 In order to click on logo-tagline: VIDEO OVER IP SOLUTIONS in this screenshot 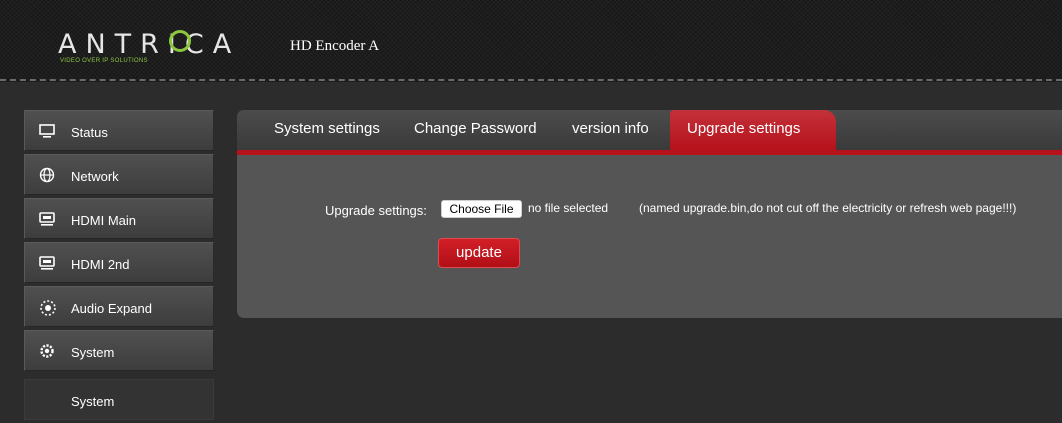, I will do `click(104, 61)`.